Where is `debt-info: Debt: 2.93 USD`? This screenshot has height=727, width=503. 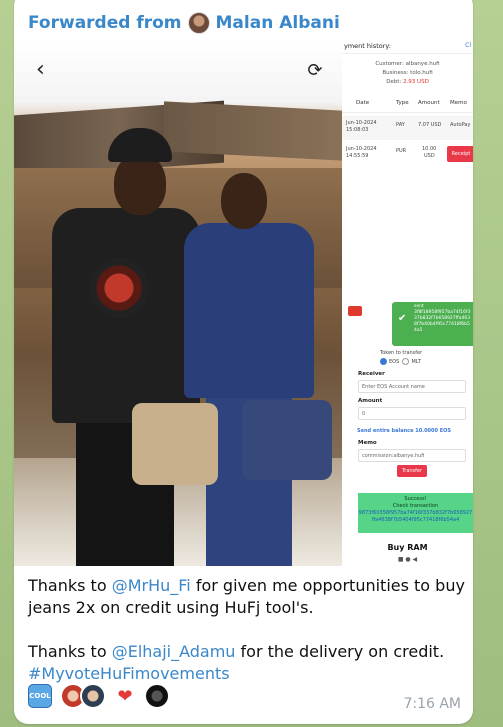 debt-info: Debt: 2.93 USD is located at coordinates (407, 82).